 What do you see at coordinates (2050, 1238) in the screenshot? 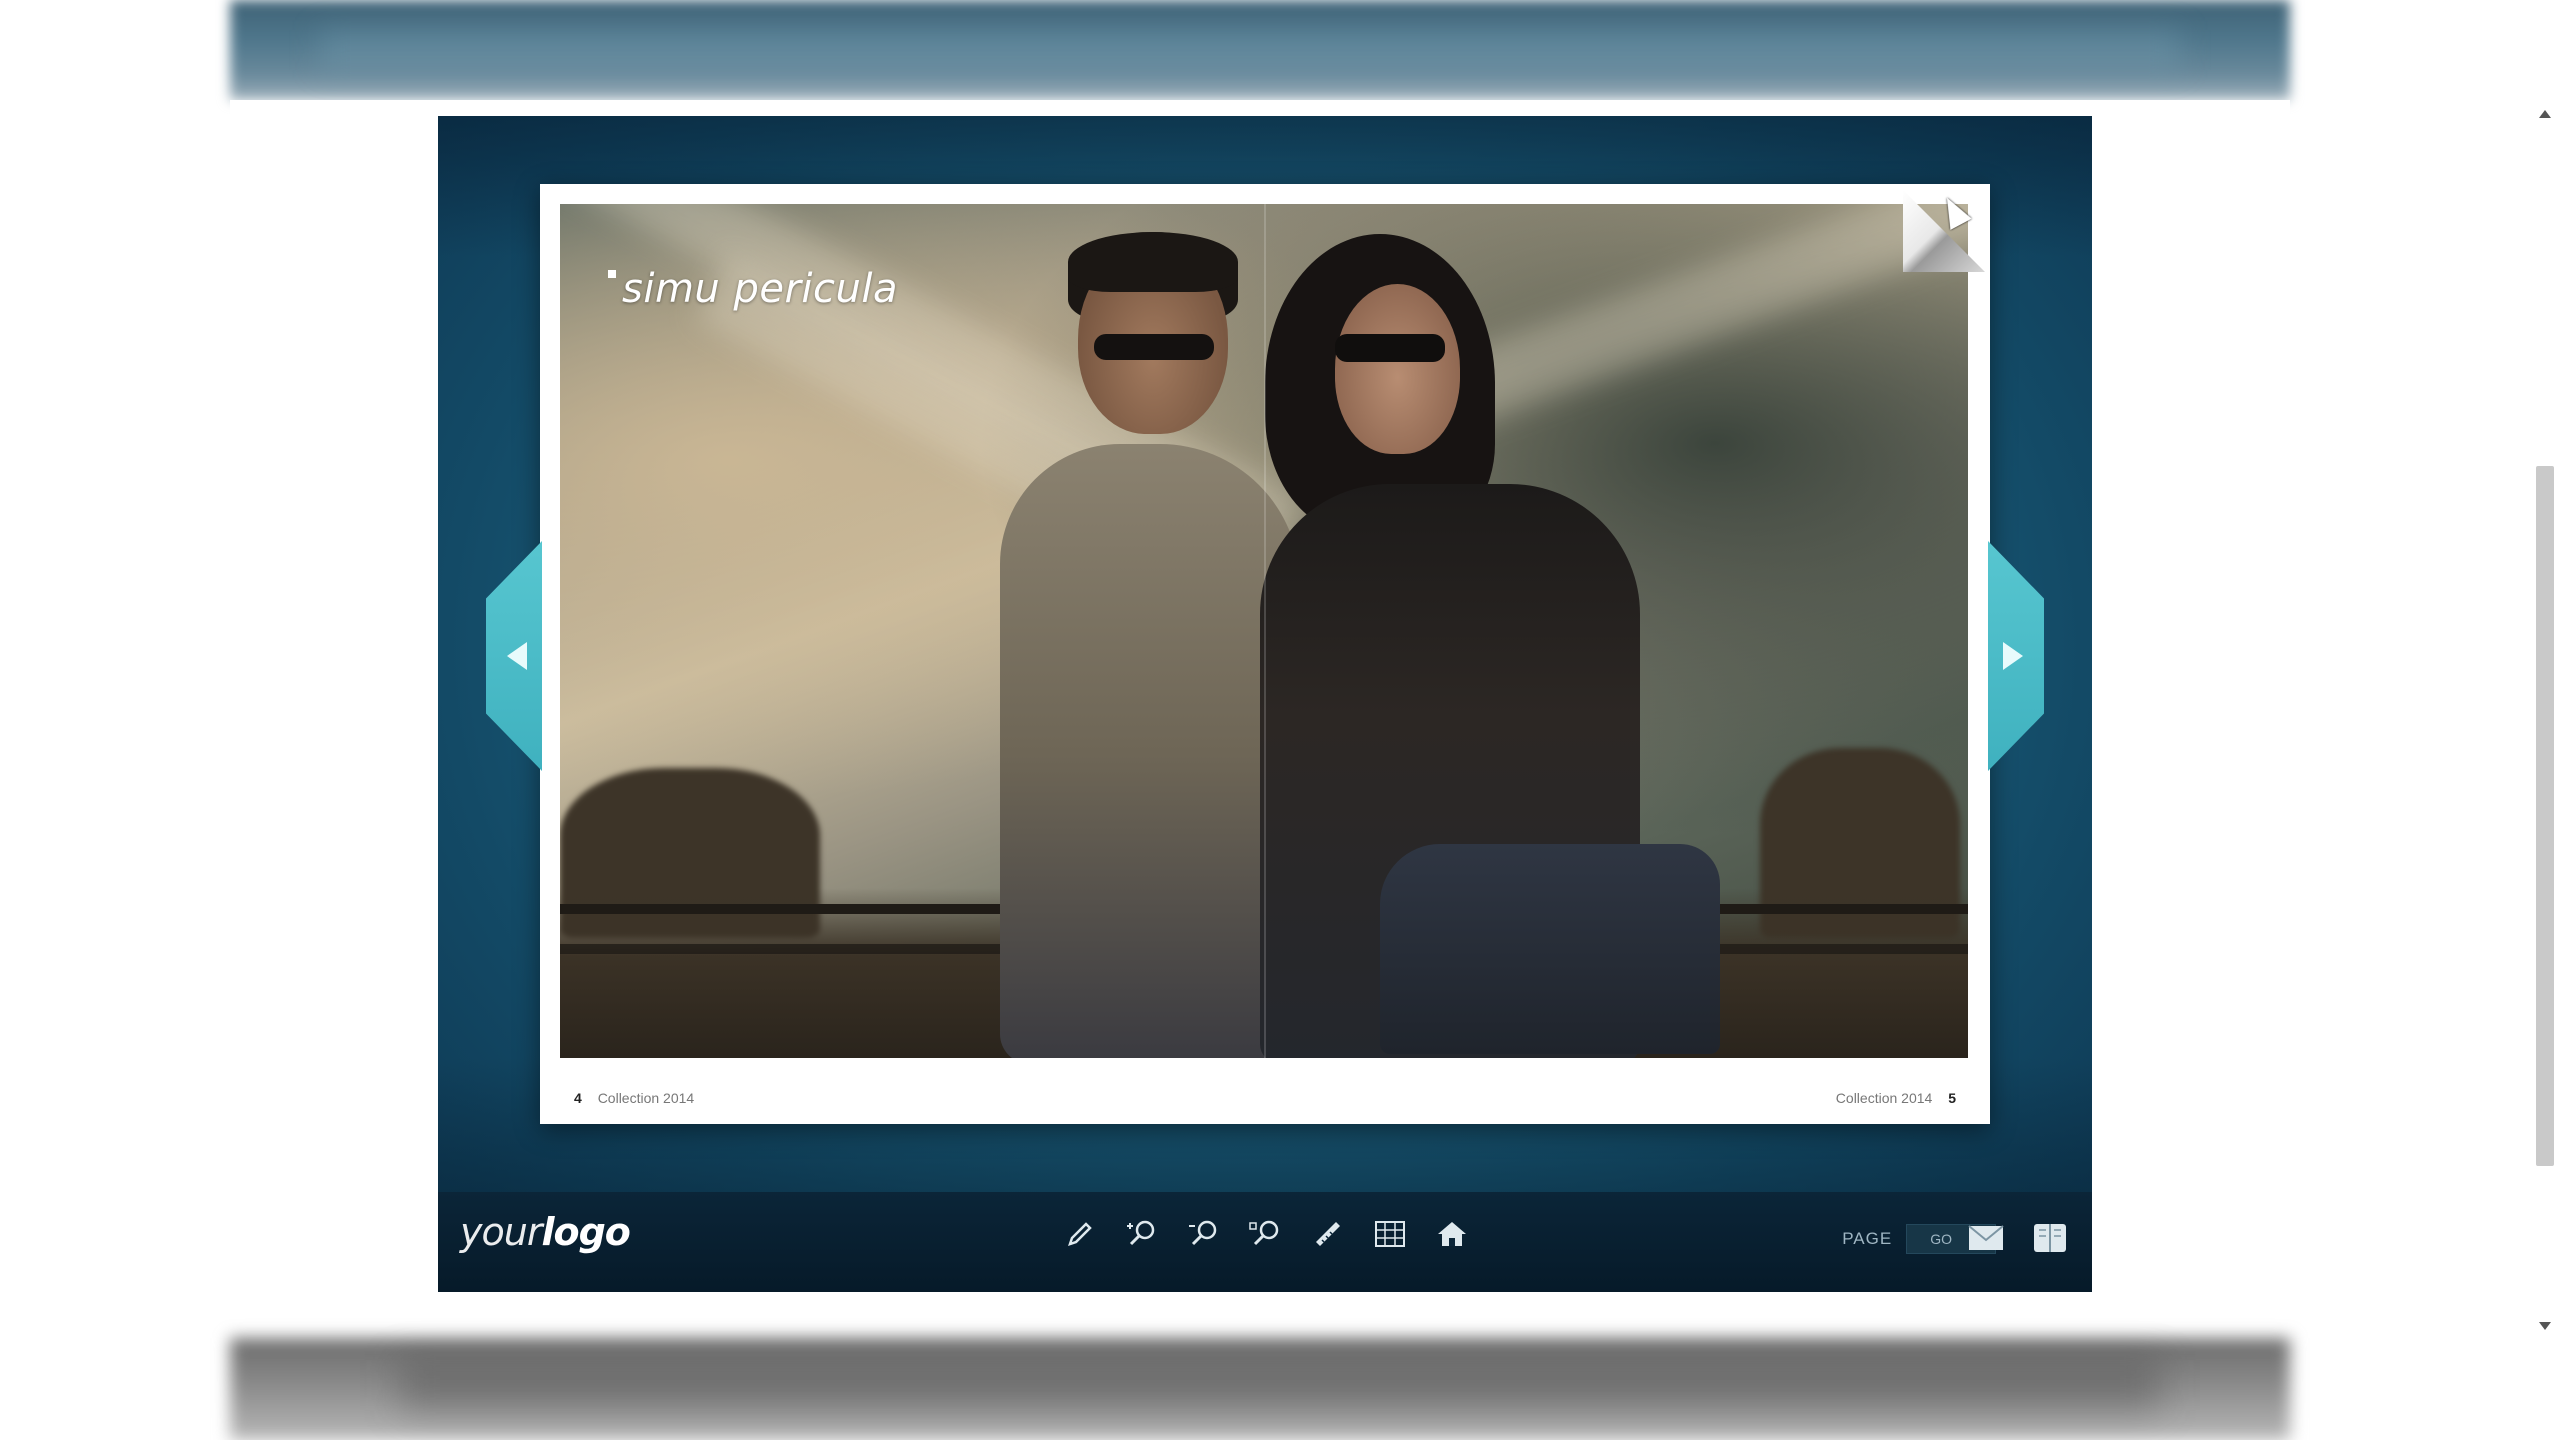
I see `book-icon` at bounding box center [2050, 1238].